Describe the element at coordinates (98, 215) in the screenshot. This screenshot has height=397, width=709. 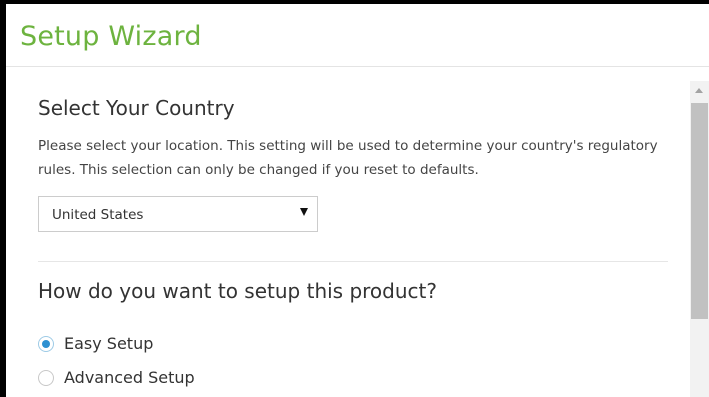
I see `country-select-value: United States` at that location.